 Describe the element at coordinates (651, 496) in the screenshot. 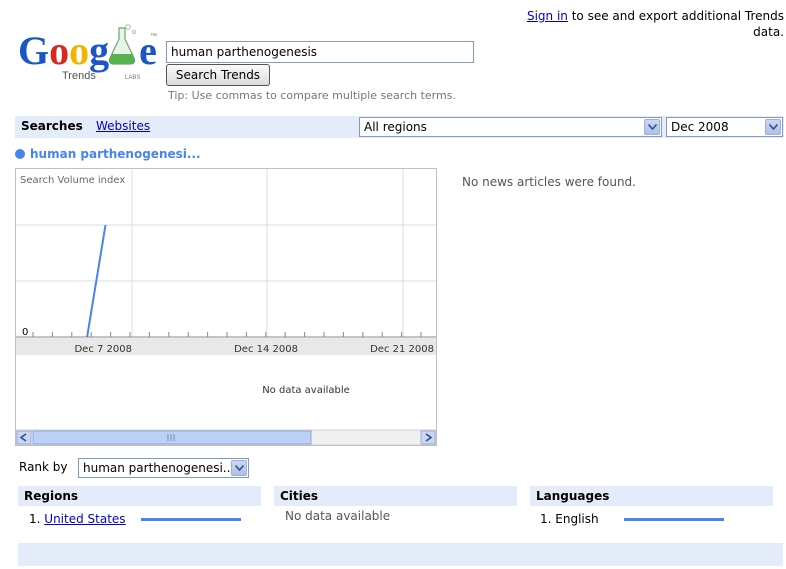

I see `languages-header: Languages` at that location.